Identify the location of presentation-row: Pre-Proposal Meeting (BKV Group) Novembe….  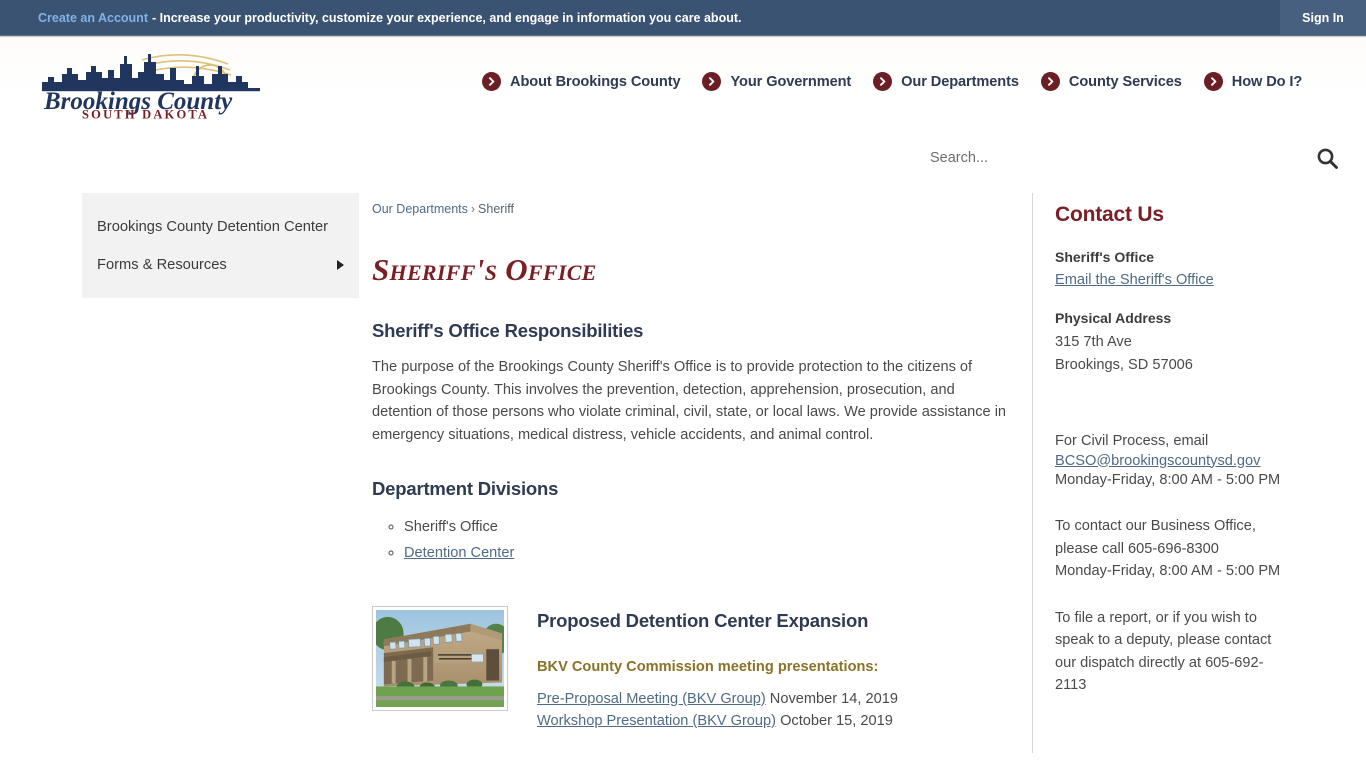
(717, 699).